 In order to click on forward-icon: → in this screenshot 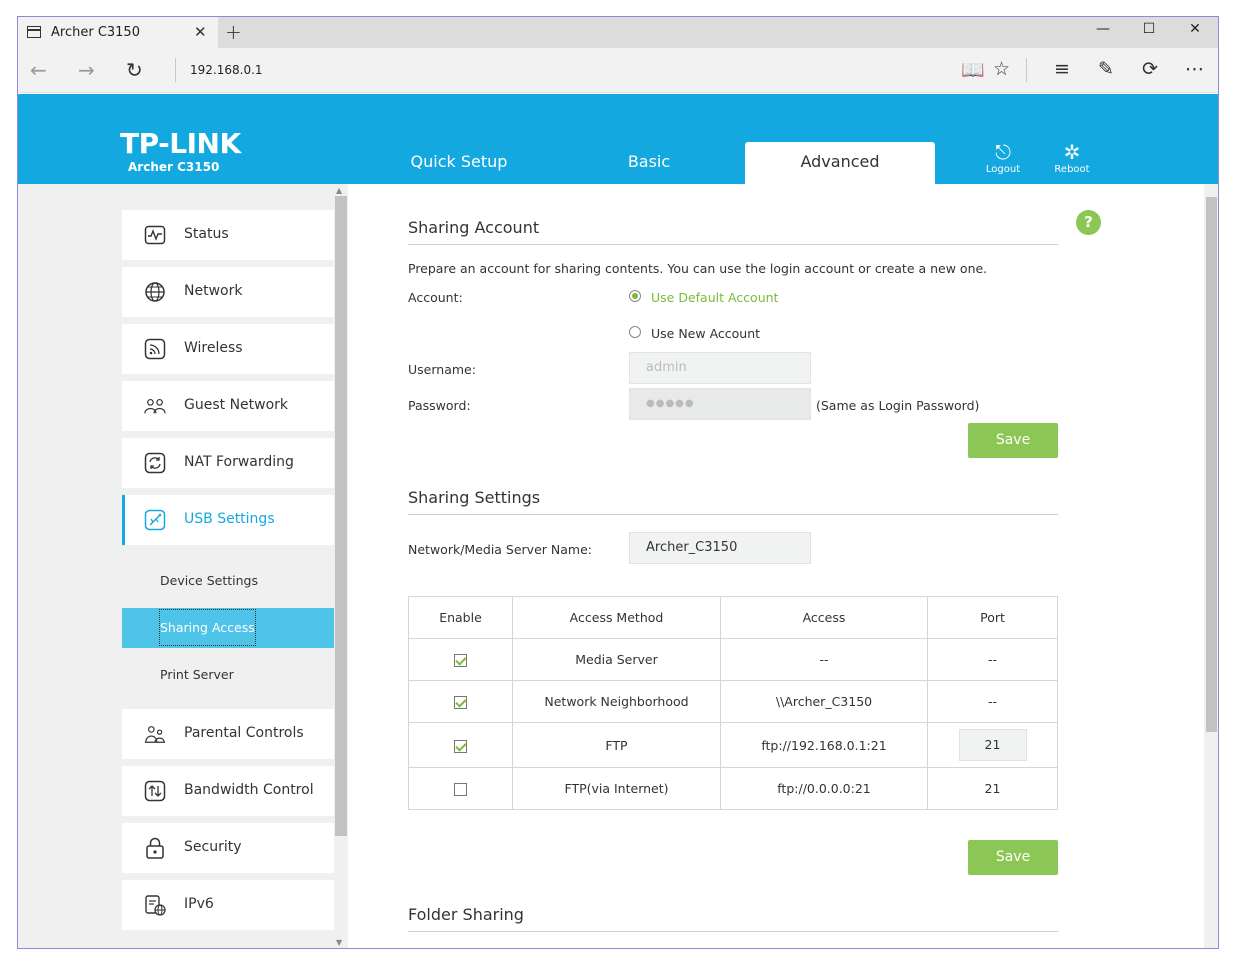, I will do `click(86, 70)`.